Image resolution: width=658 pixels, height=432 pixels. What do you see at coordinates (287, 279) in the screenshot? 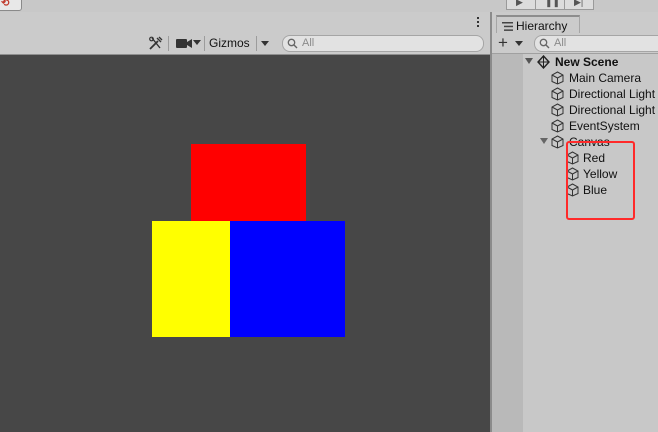
I see `canvas-blue-image` at bounding box center [287, 279].